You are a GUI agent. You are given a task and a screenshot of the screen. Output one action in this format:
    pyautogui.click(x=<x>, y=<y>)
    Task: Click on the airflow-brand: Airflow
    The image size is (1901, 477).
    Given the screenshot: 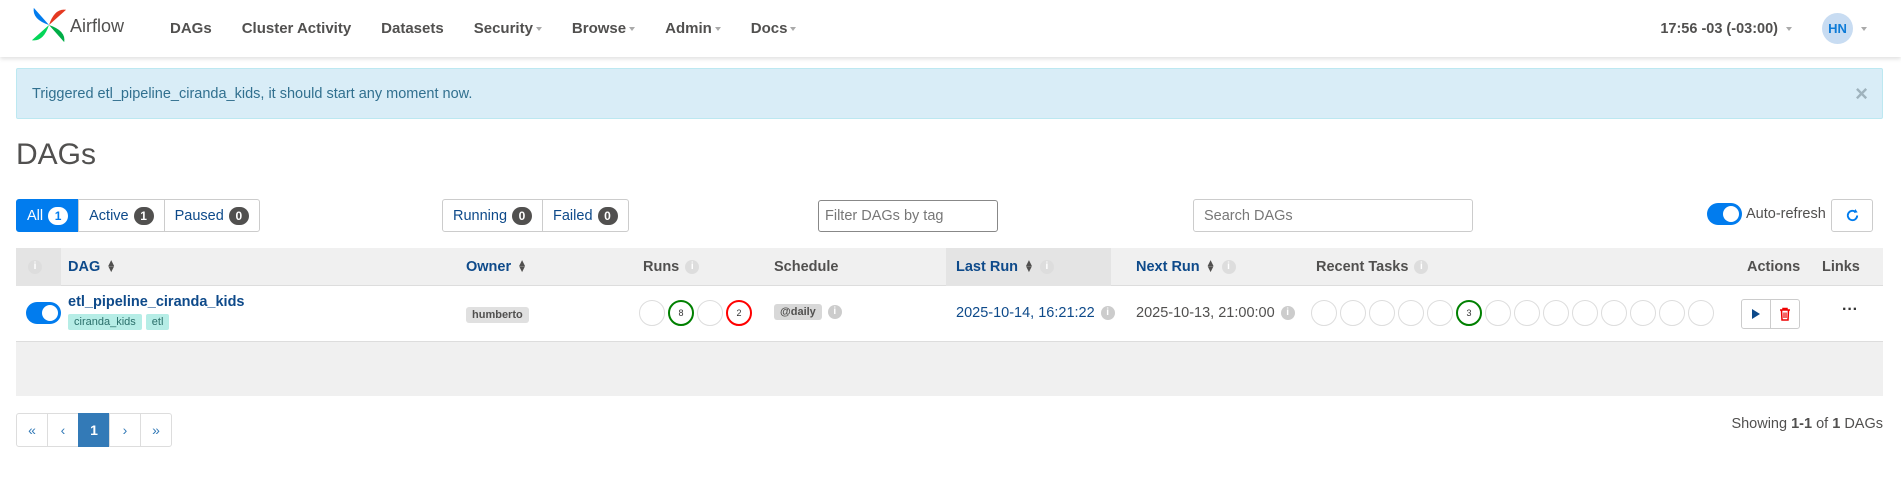 What is the action you would take?
    pyautogui.click(x=77, y=25)
    